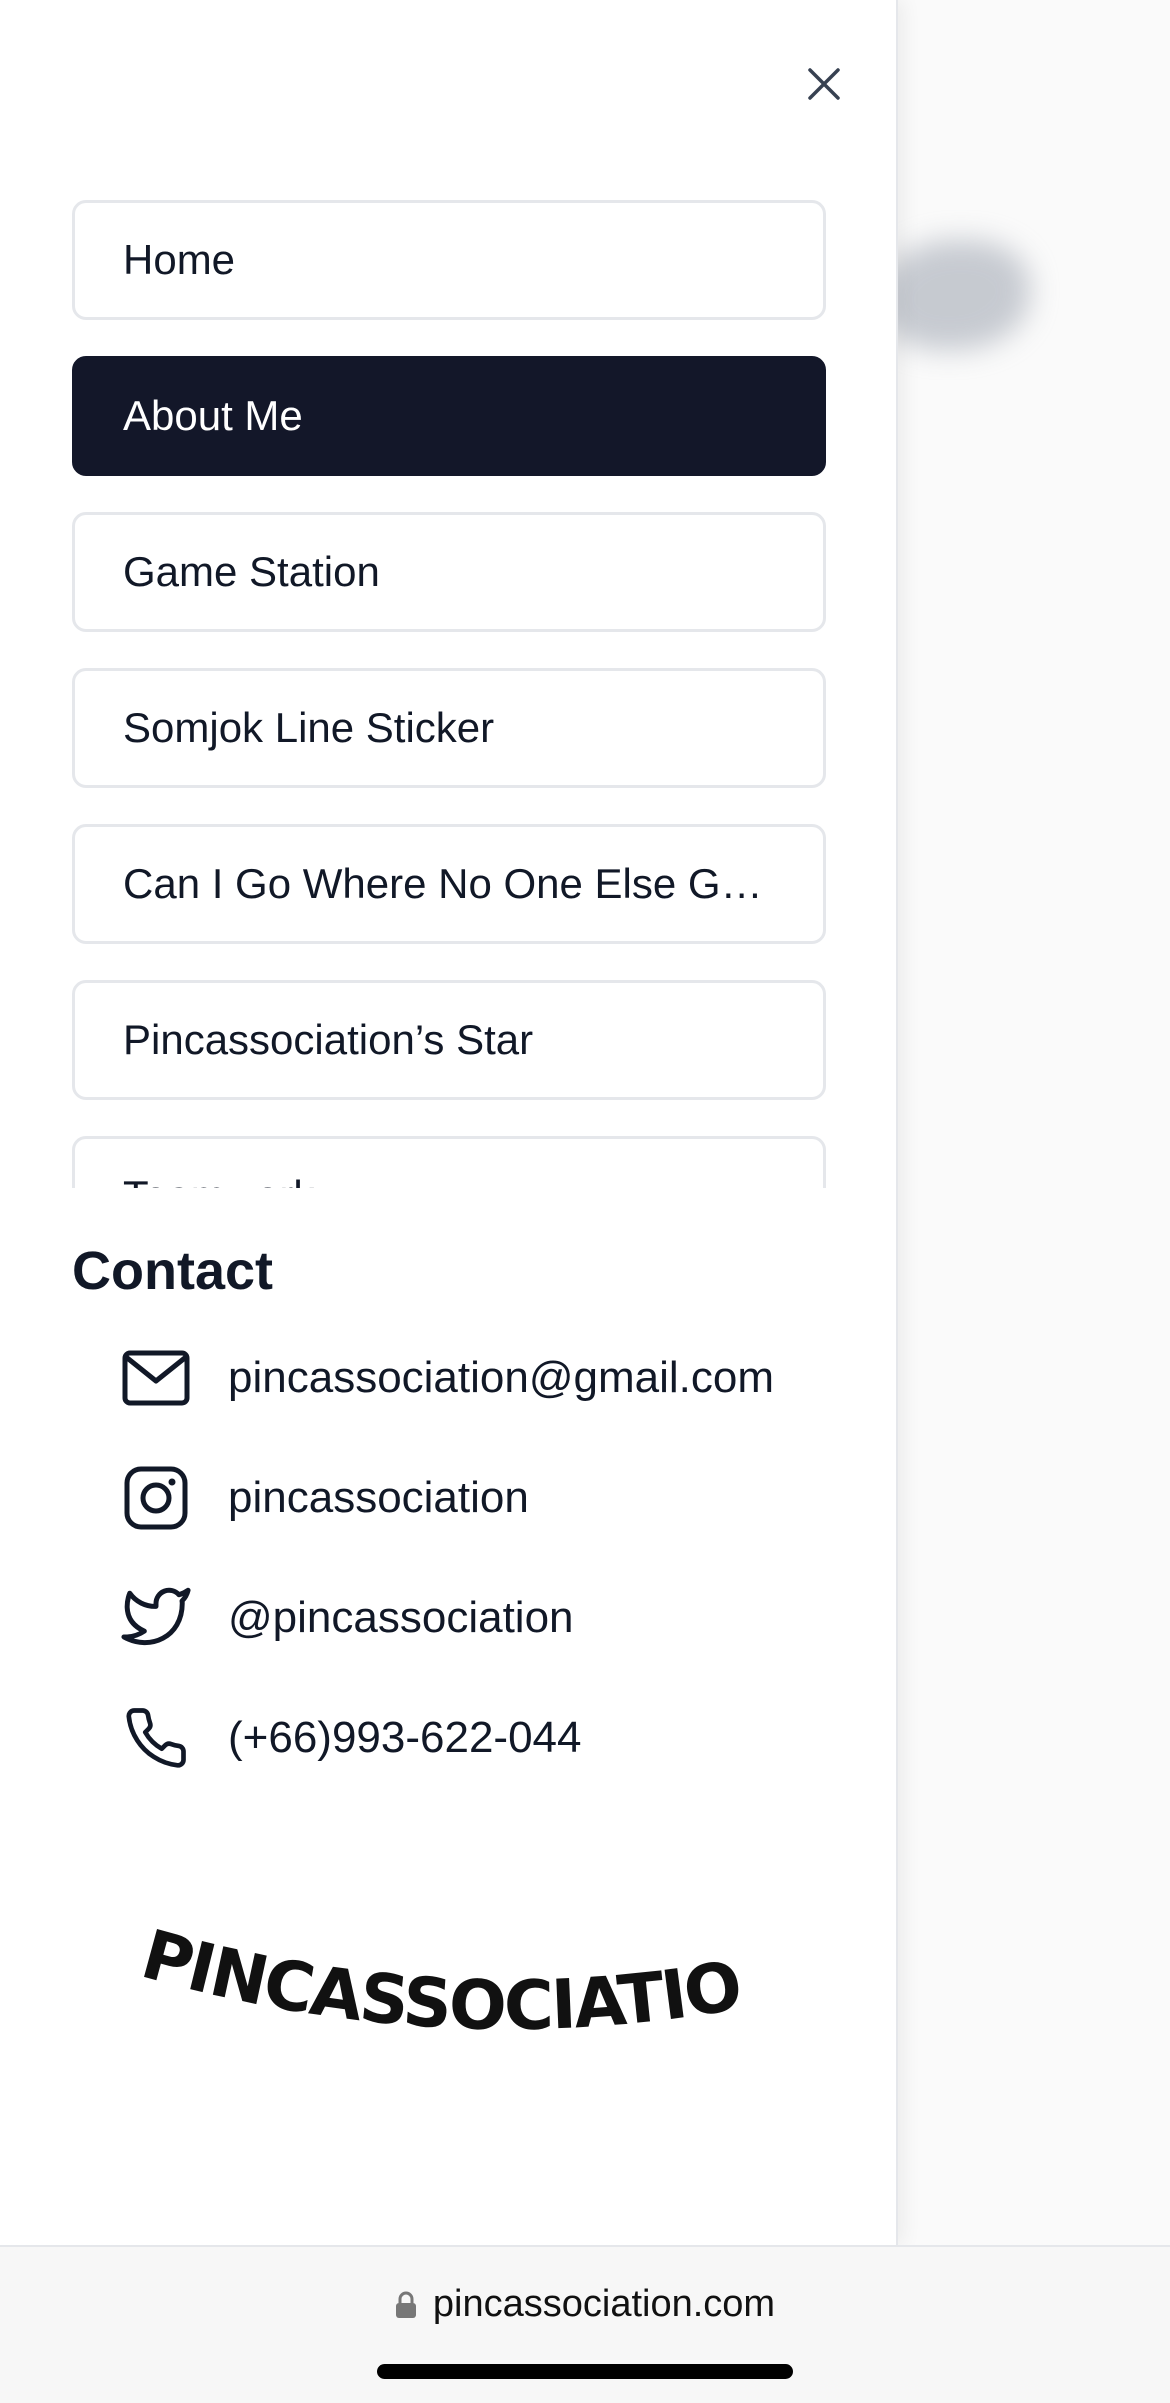 The width and height of the screenshot is (1170, 2403). I want to click on nav-item-can-i-go-where: Can I Go Where No One Else Goes, so click(449, 884).